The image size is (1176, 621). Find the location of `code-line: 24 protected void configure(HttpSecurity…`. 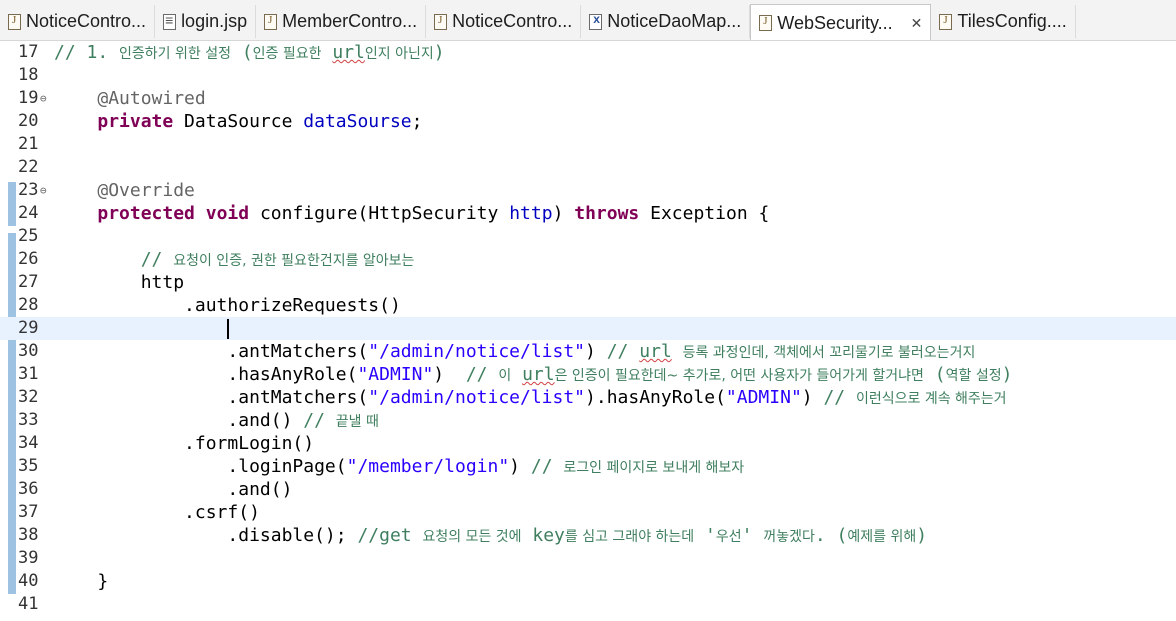

code-line: 24 protected void configure(HttpSecurity… is located at coordinates (588, 213).